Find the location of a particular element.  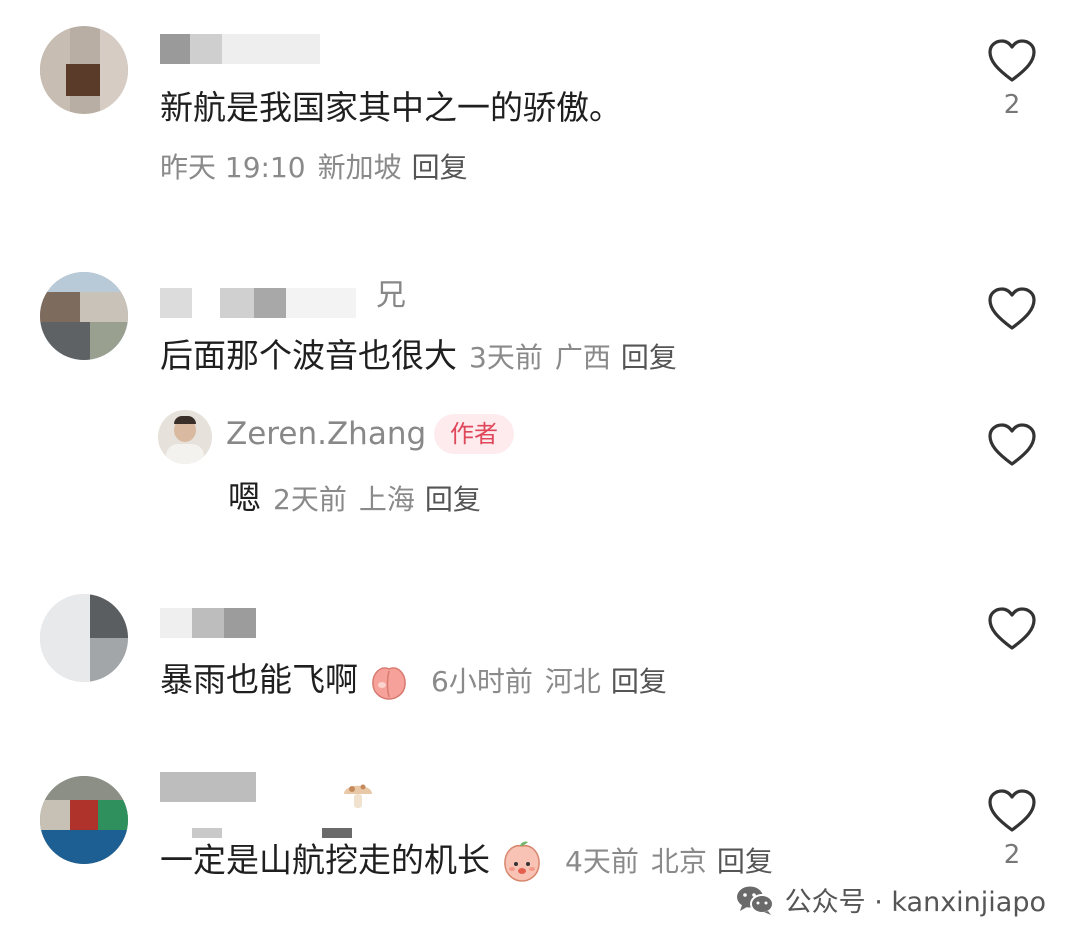

comment-location: 新加坡 is located at coordinates (359, 167).